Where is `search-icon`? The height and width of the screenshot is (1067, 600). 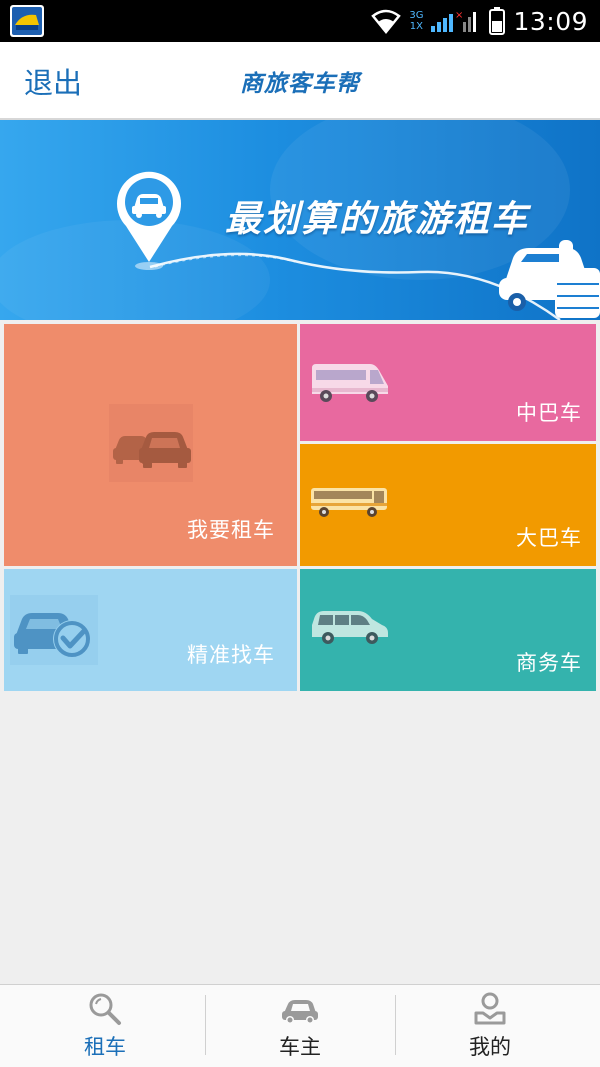 search-icon is located at coordinates (105, 1009).